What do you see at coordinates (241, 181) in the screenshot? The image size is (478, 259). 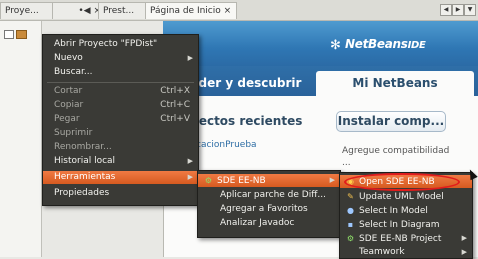 I see `menu-item-label: SDE EE-NB` at bounding box center [241, 181].